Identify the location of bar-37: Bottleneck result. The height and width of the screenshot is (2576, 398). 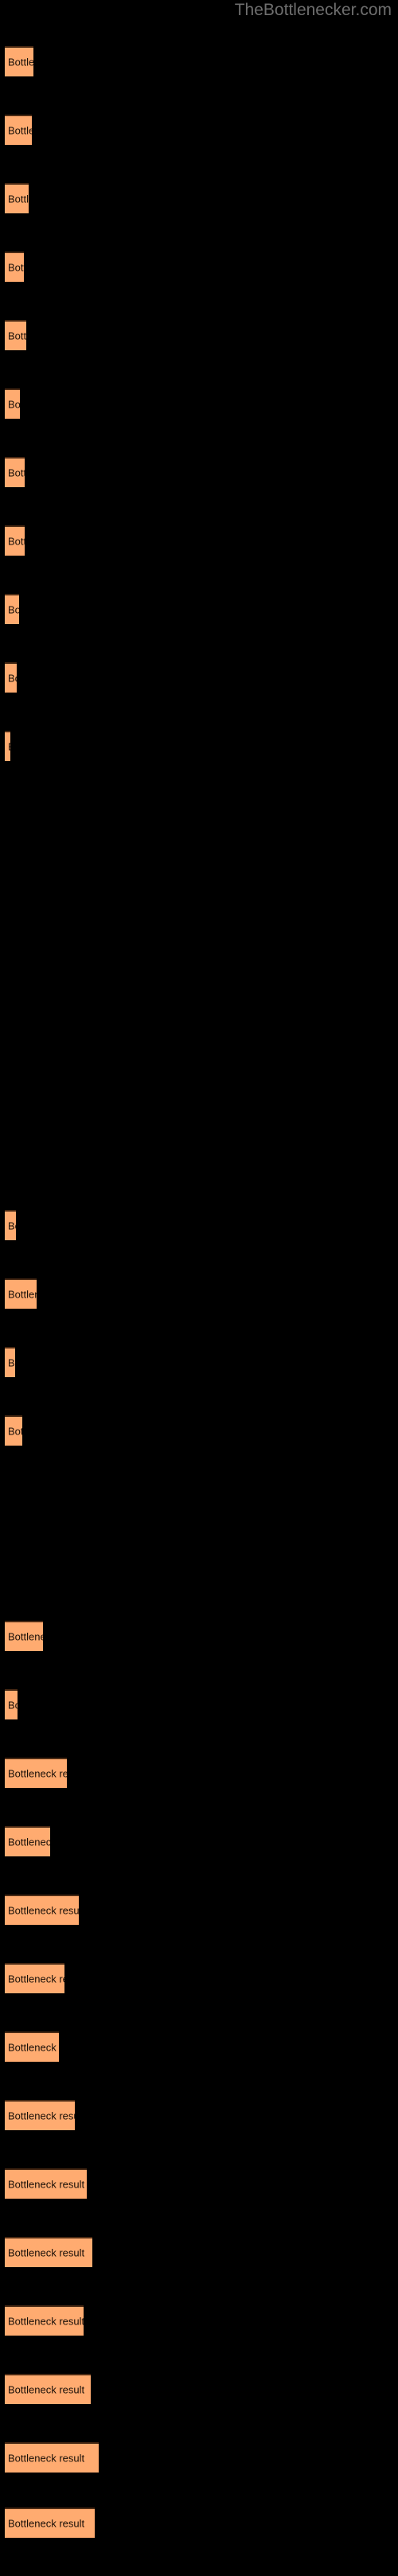
(50, 2523).